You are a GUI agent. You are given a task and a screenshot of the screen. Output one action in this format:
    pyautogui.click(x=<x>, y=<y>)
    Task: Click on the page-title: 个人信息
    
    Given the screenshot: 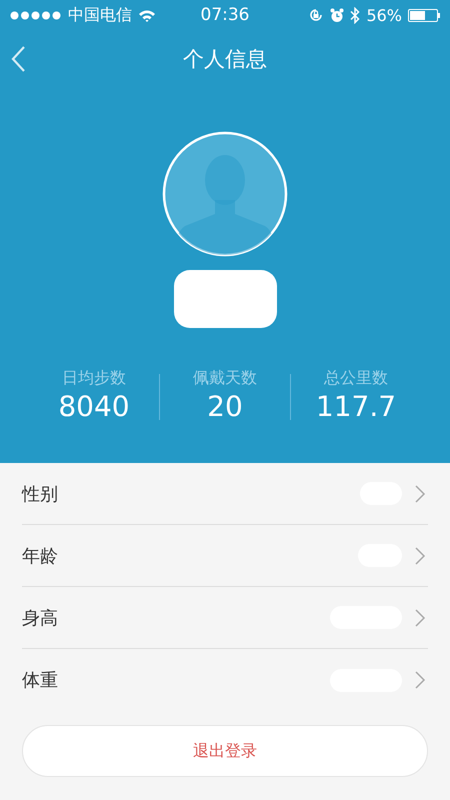 What is the action you would take?
    pyautogui.click(x=225, y=59)
    